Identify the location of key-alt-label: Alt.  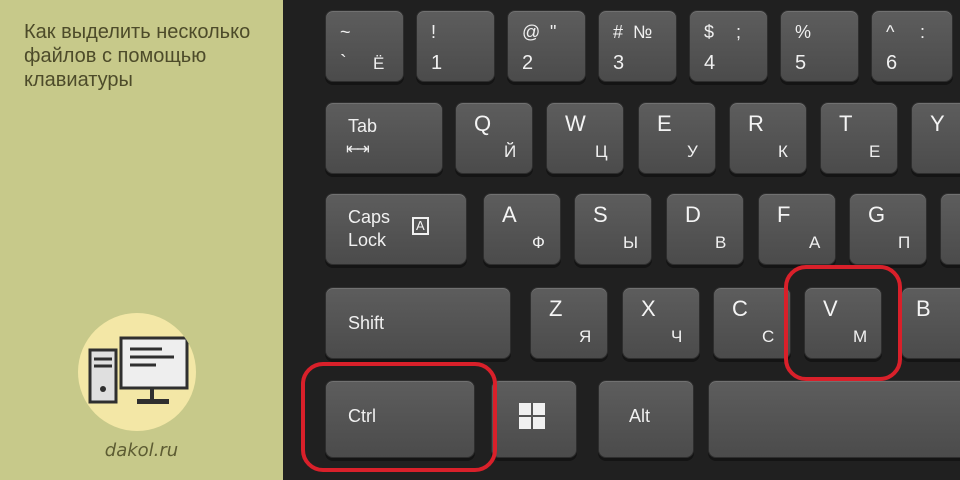
(640, 416).